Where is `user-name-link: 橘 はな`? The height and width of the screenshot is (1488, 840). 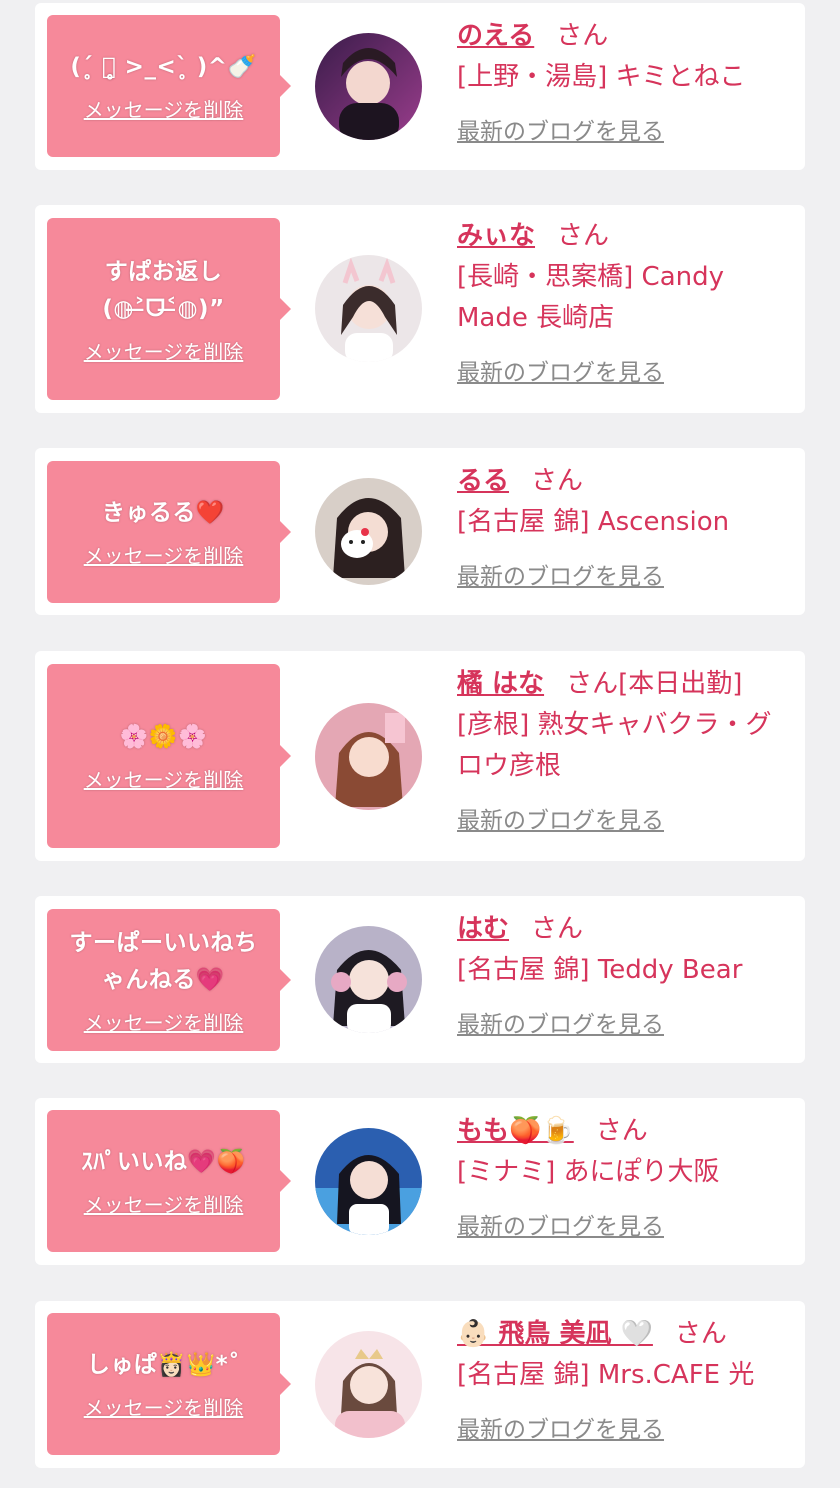 user-name-link: 橘 はな is located at coordinates (500, 684).